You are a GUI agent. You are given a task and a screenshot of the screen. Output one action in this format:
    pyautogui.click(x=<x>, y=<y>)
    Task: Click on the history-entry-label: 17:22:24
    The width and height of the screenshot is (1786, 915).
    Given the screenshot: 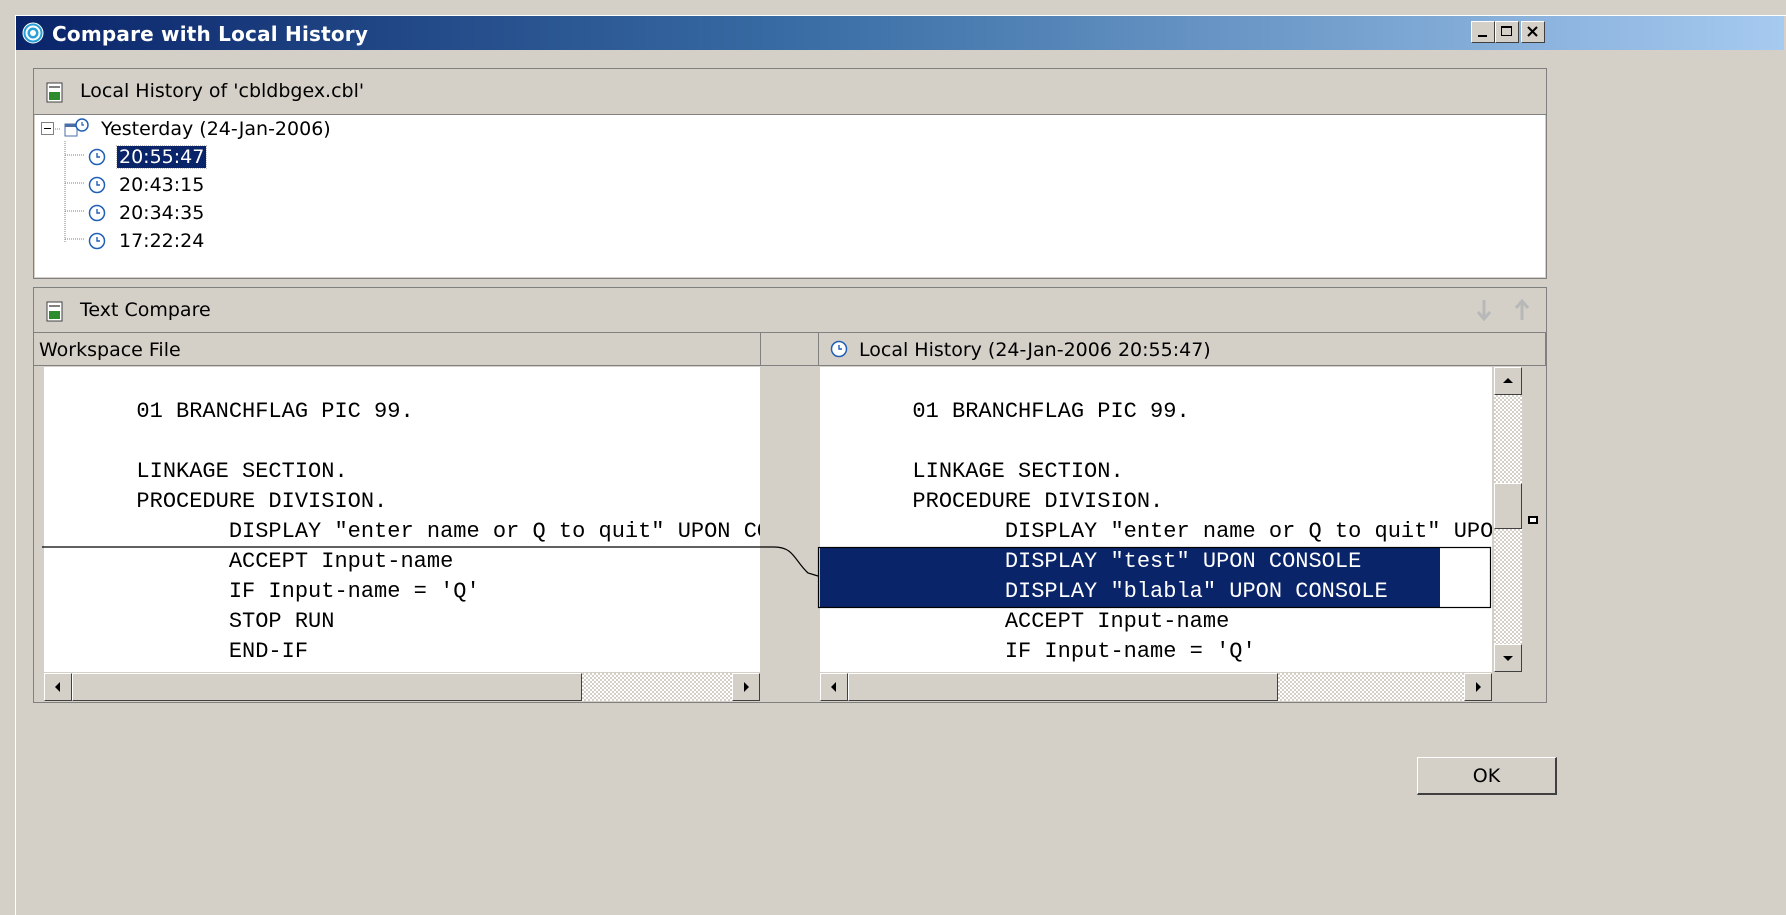 What is the action you would take?
    pyautogui.click(x=162, y=241)
    